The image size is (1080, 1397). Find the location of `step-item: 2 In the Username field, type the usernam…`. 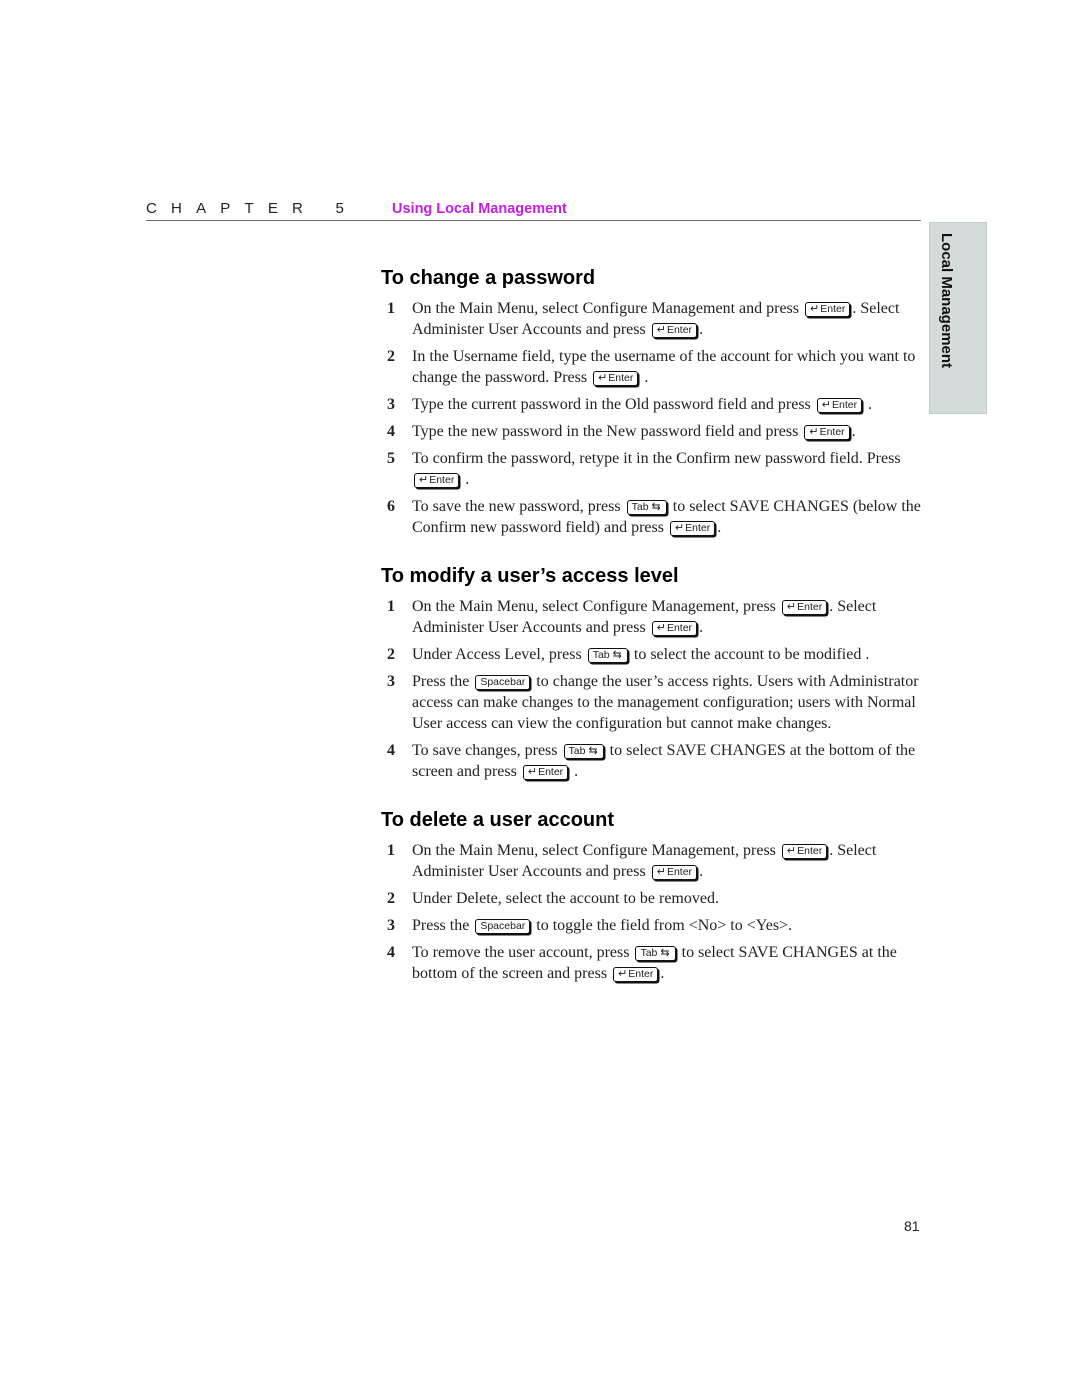

step-item: 2 In the Username field, type the usernam… is located at coordinates (651, 367).